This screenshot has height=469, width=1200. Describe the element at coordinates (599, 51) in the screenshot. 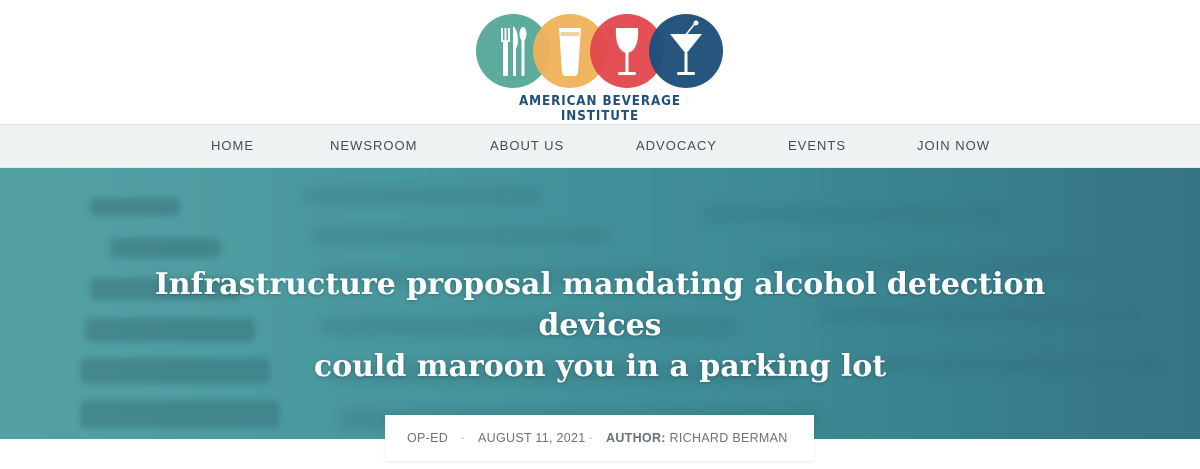

I see `logo-circles` at that location.